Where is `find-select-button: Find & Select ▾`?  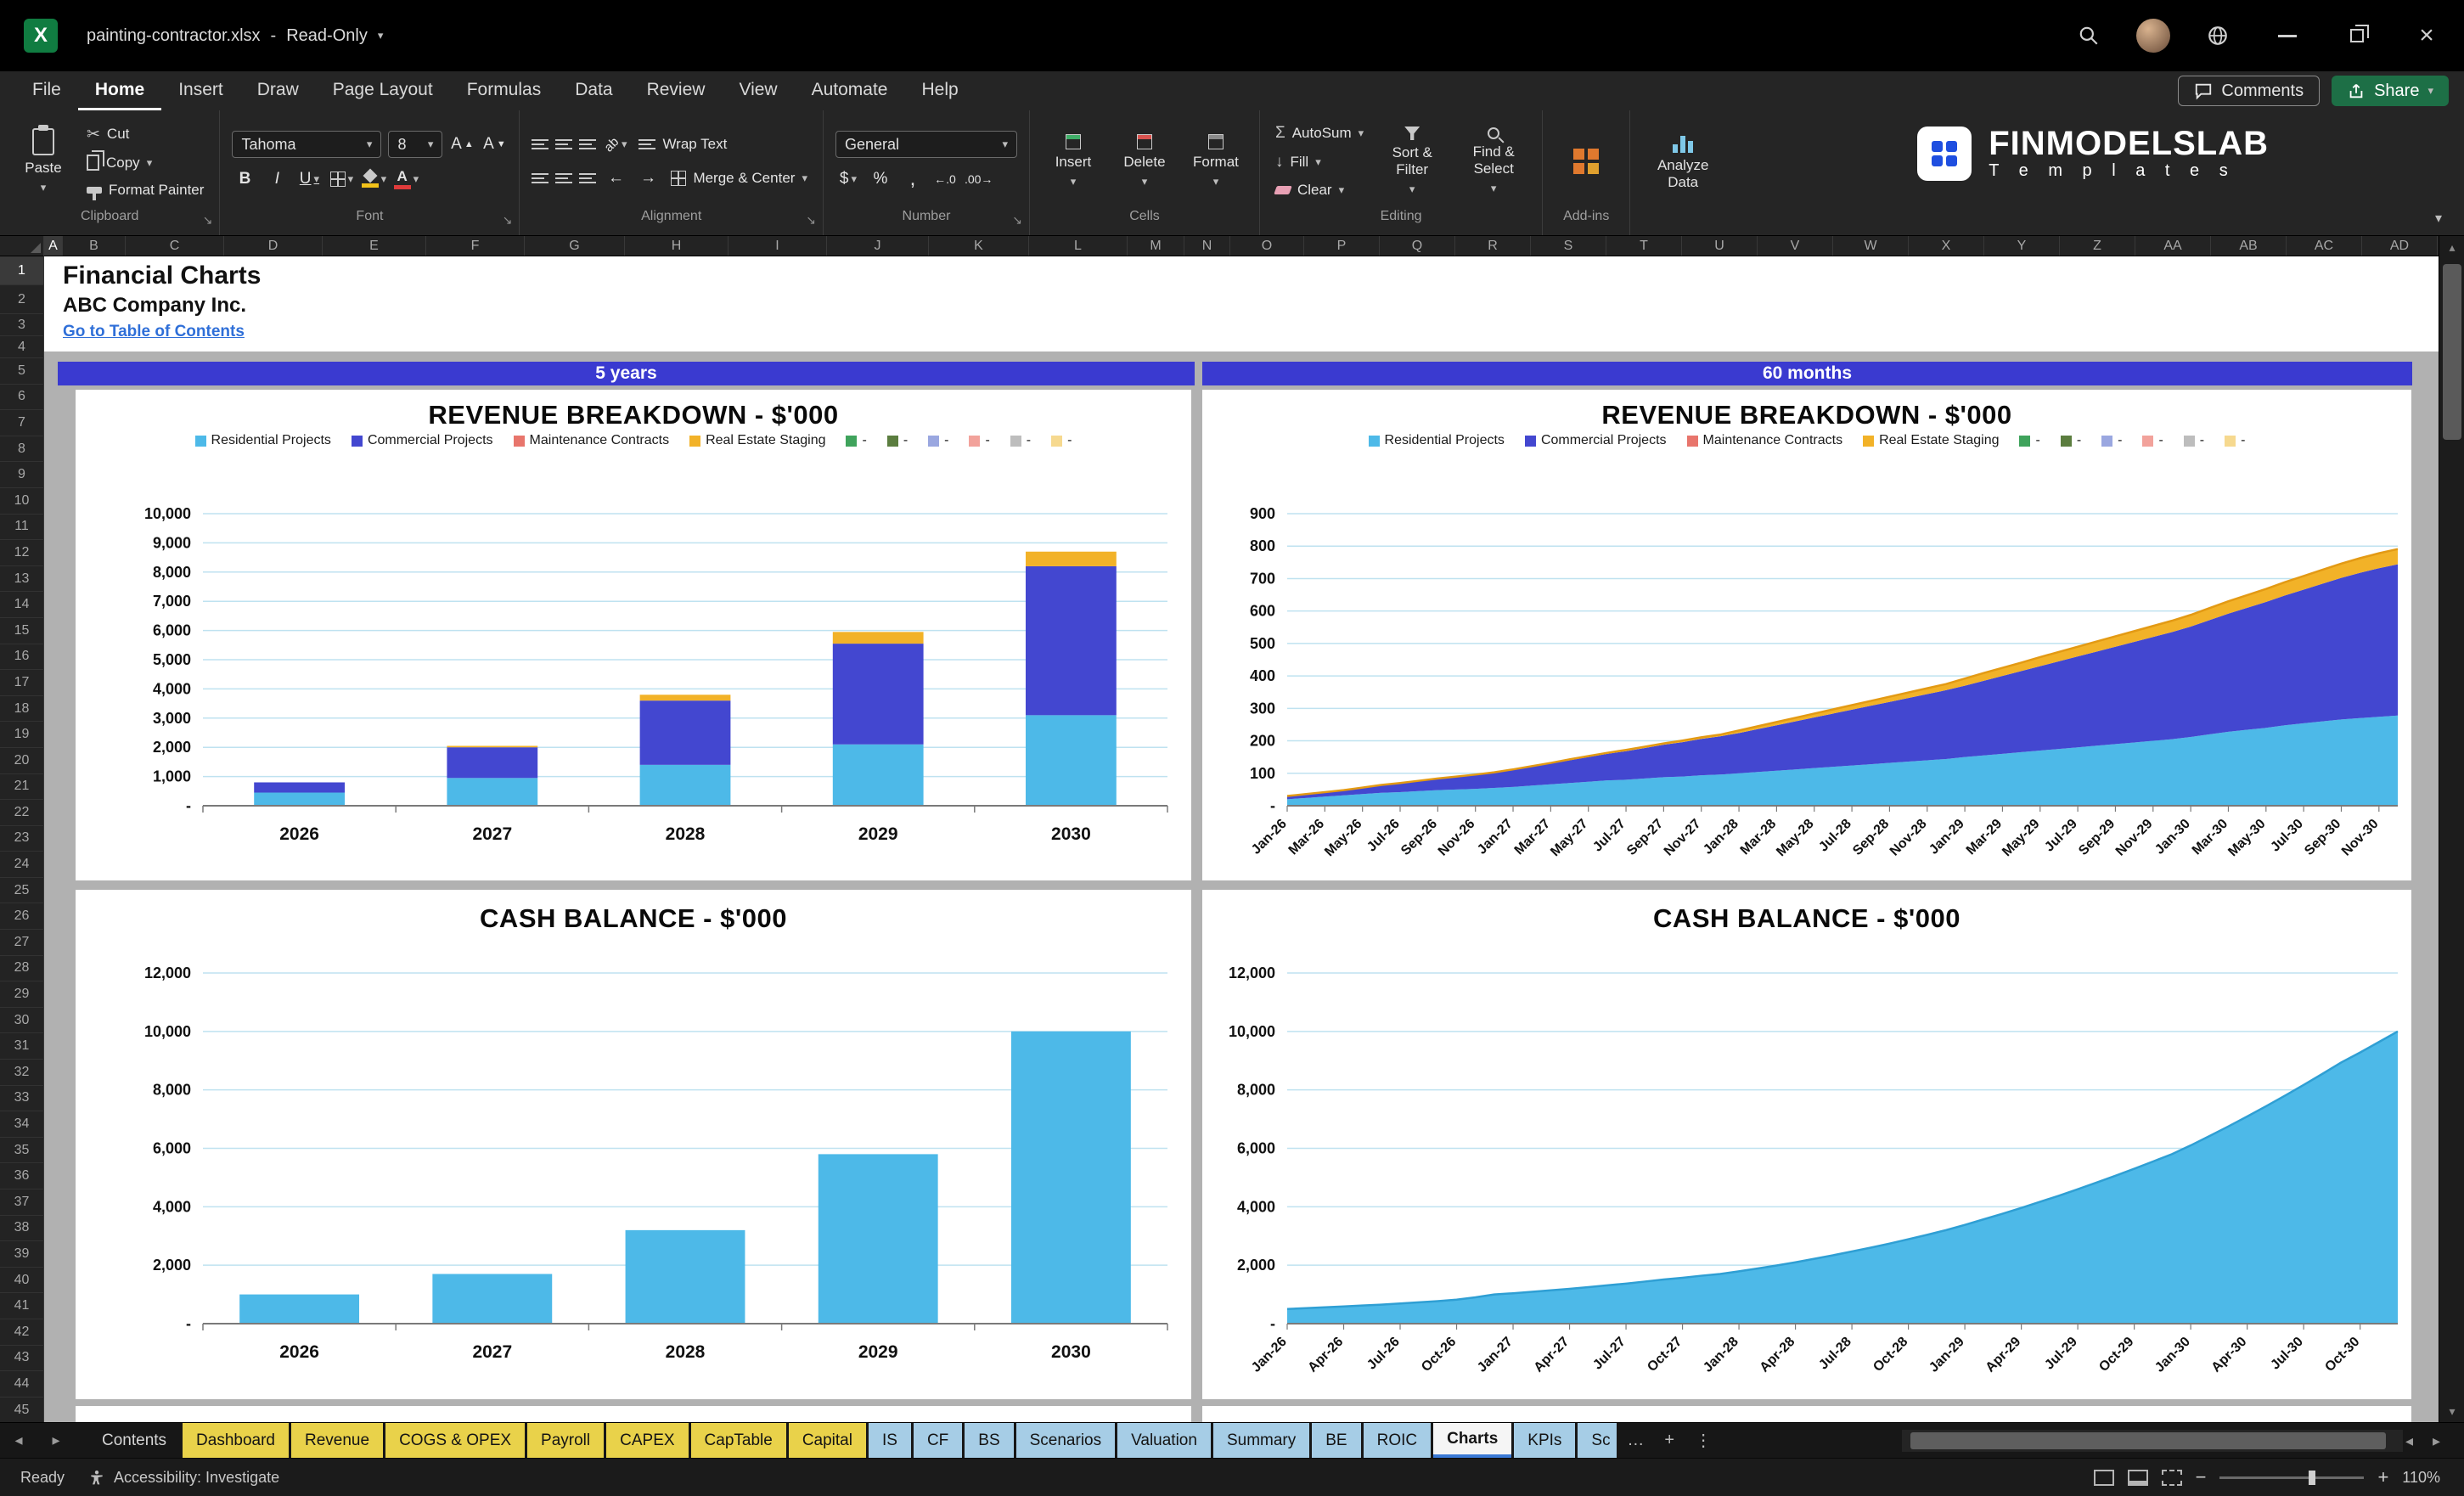
find-select-button: Find & Select ▾ is located at coordinates (1493, 161).